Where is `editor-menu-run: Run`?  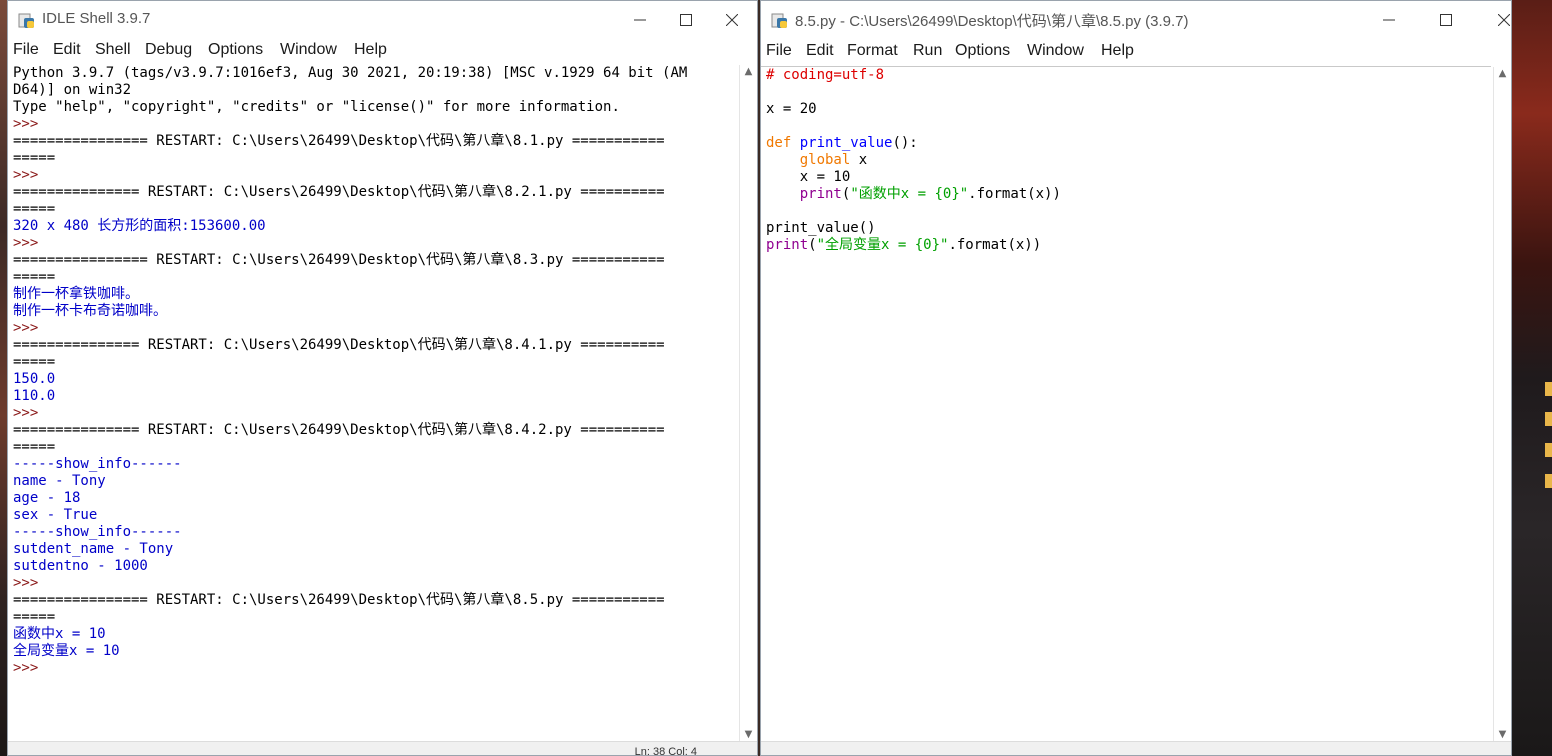 editor-menu-run: Run is located at coordinates (927, 51).